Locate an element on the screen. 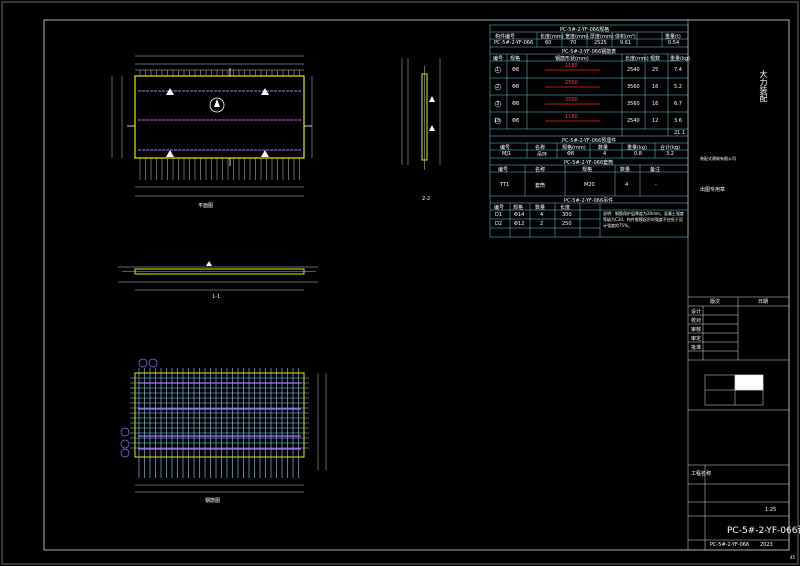 This screenshot has height=566, width=800. table5-r2-0: D2 is located at coordinates (499, 224).